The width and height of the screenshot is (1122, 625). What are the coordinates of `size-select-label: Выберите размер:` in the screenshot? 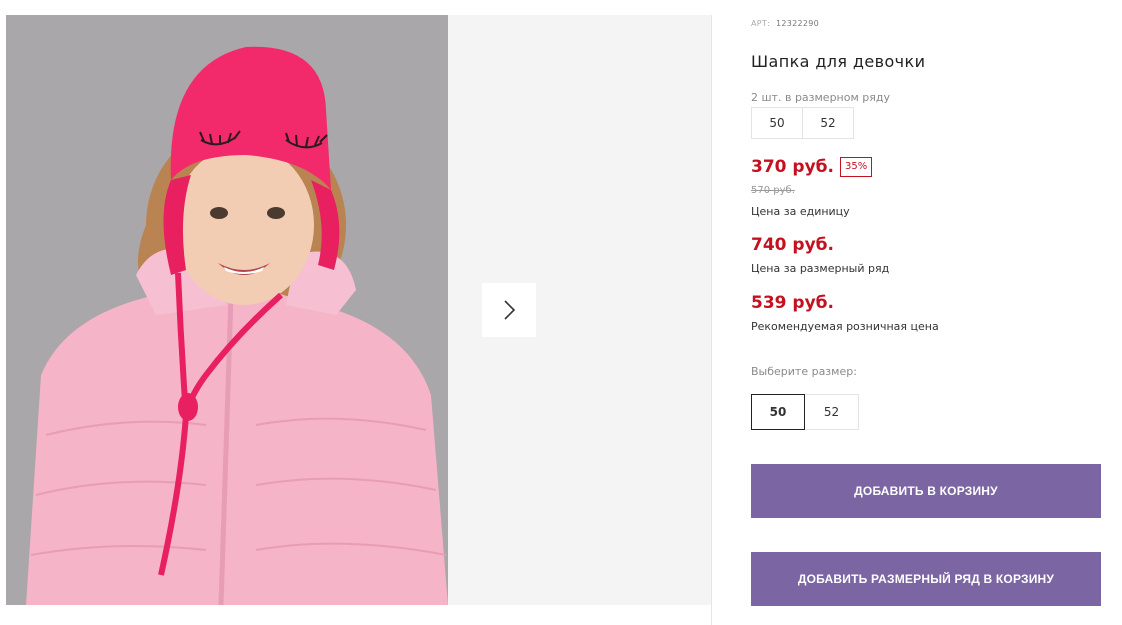 It's located at (804, 371).